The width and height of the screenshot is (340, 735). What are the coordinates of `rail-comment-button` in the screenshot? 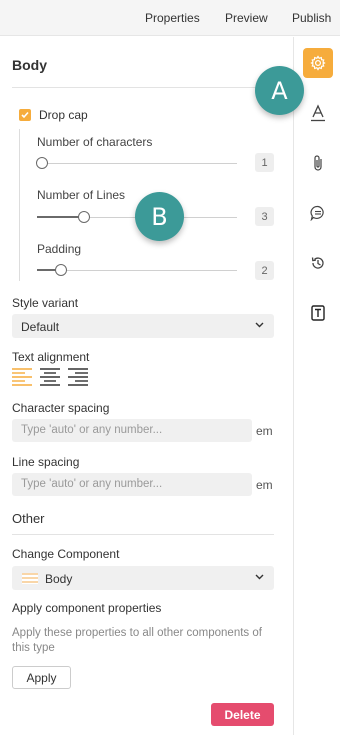 It's located at (318, 213).